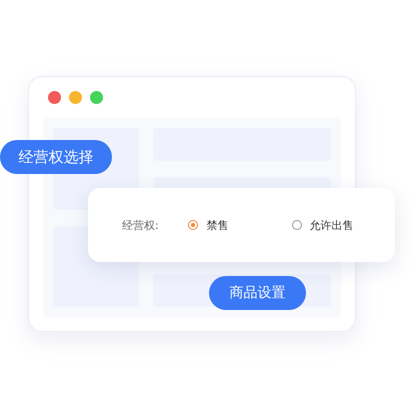  What do you see at coordinates (141, 225) in the screenshot?
I see `field-label: 经营权:` at bounding box center [141, 225].